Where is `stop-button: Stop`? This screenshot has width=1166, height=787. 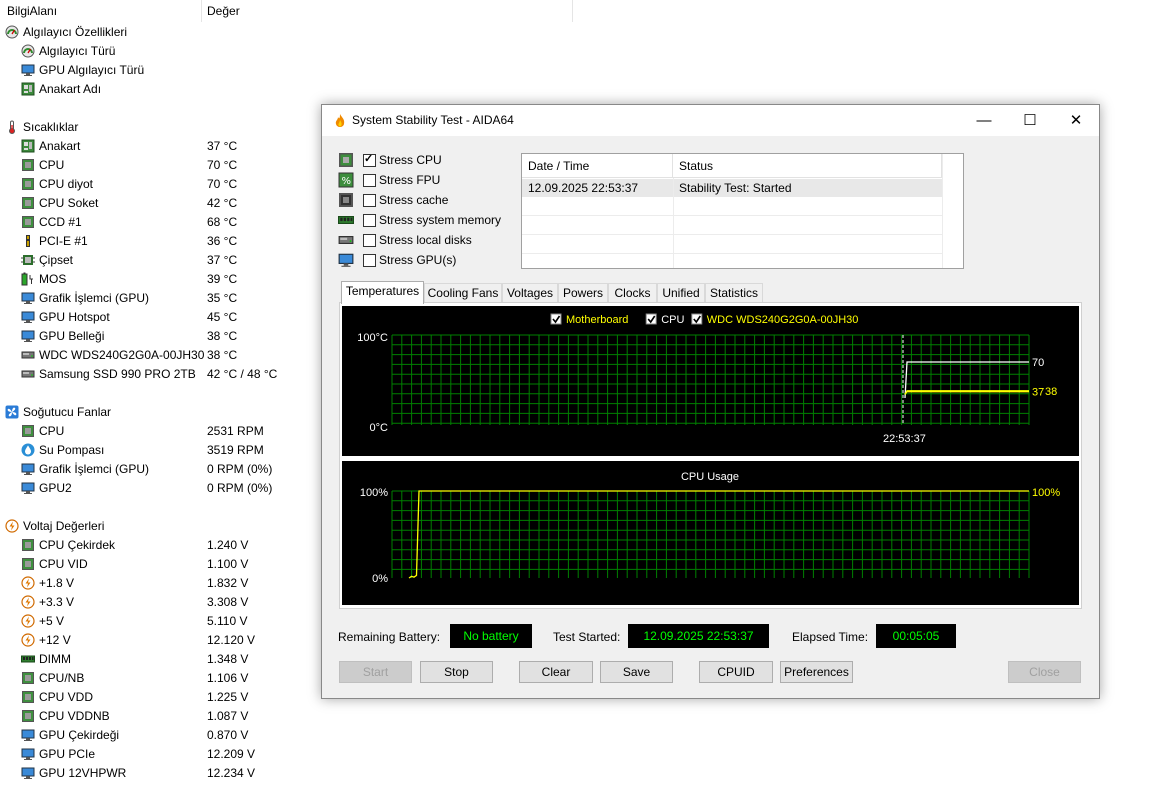 stop-button: Stop is located at coordinates (456, 672).